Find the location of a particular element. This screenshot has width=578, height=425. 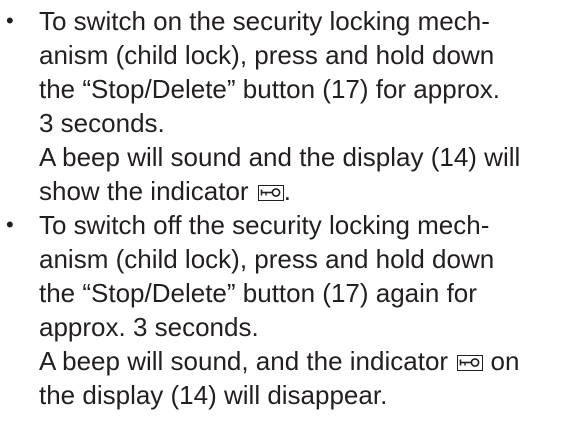

text-fragment: show the indicator is located at coordinates (144, 191).